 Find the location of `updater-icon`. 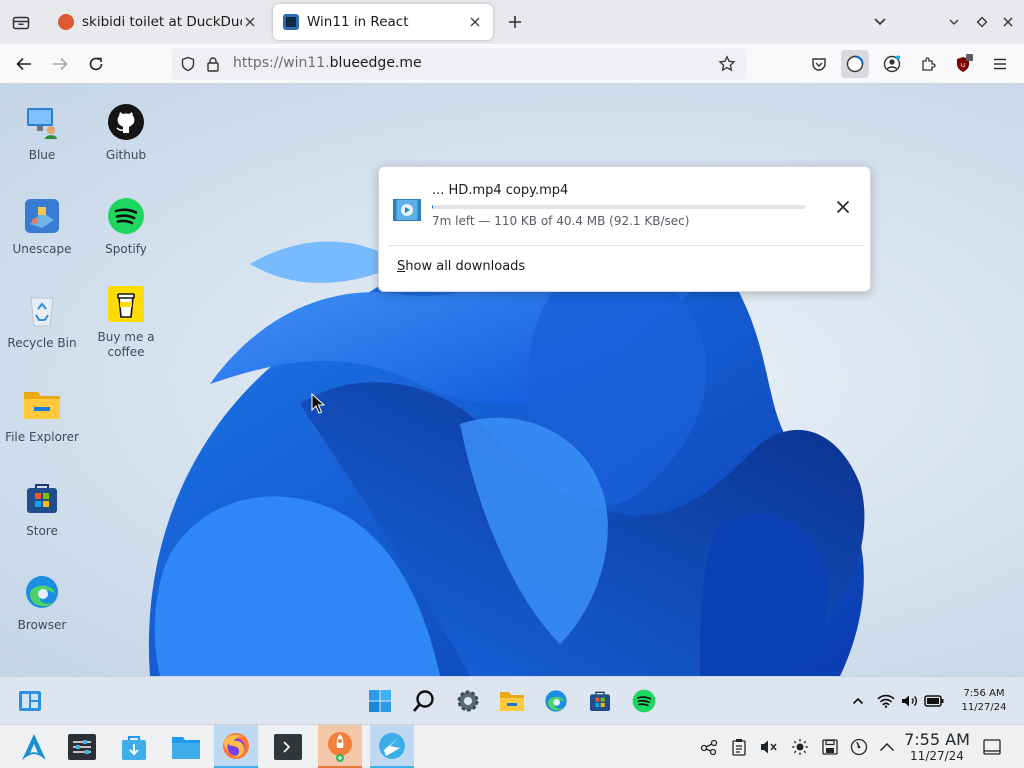

updater-icon is located at coordinates (340, 746).